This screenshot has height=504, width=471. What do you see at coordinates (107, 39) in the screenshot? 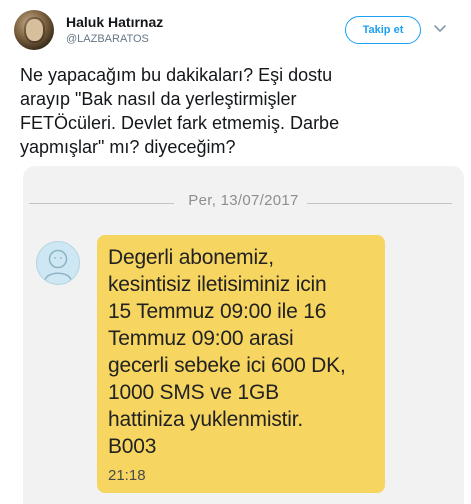
I see `author-handle: @LAZBARATOS` at bounding box center [107, 39].